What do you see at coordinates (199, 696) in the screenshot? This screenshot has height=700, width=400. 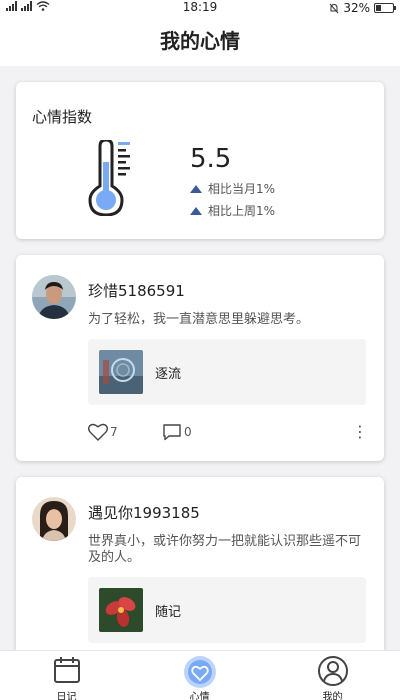 I see `nav-label-mood: 心情` at bounding box center [199, 696].